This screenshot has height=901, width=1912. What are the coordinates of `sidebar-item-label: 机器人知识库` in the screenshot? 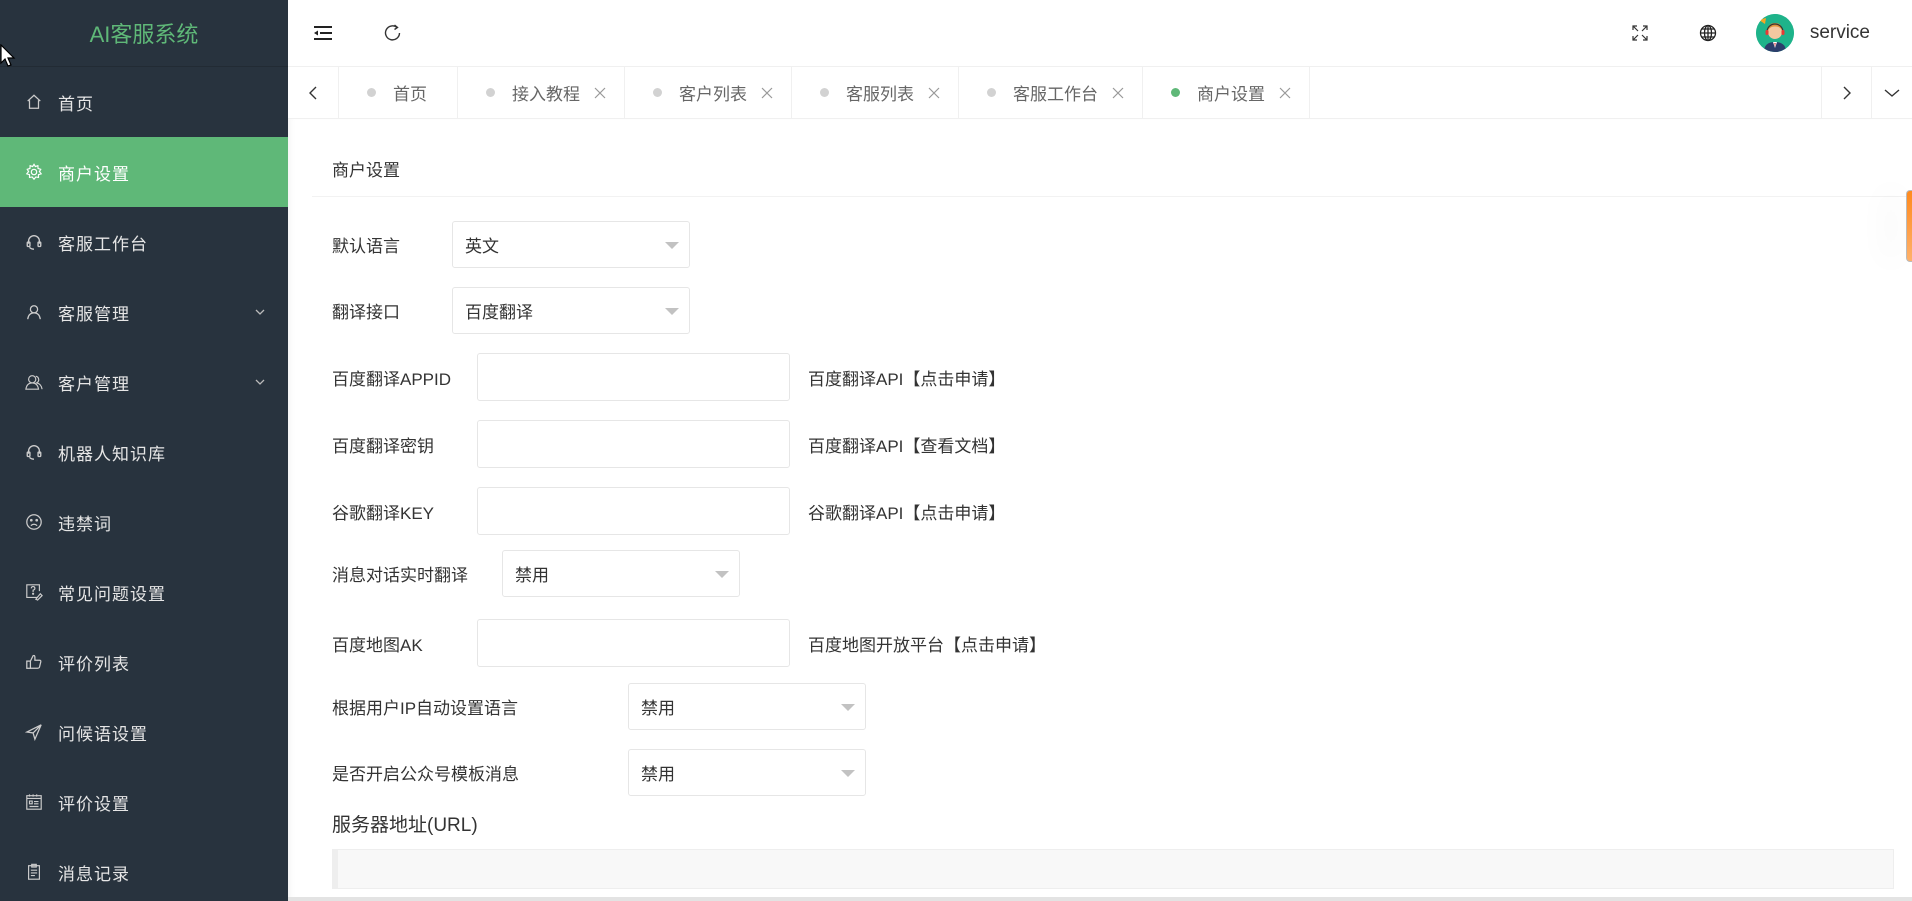 It's located at (112, 454).